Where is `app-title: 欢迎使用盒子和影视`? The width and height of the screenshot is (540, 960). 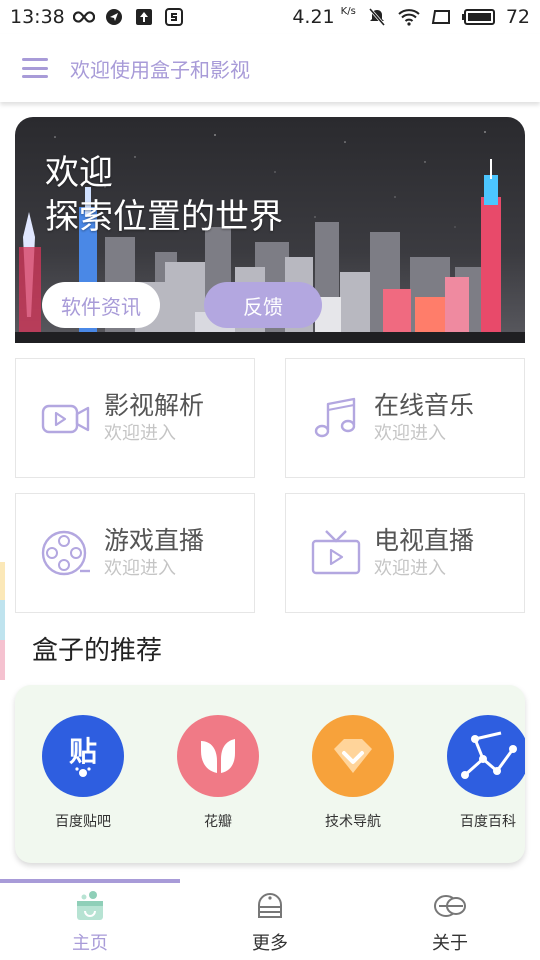 app-title: 欢迎使用盒子和影视 is located at coordinates (160, 69).